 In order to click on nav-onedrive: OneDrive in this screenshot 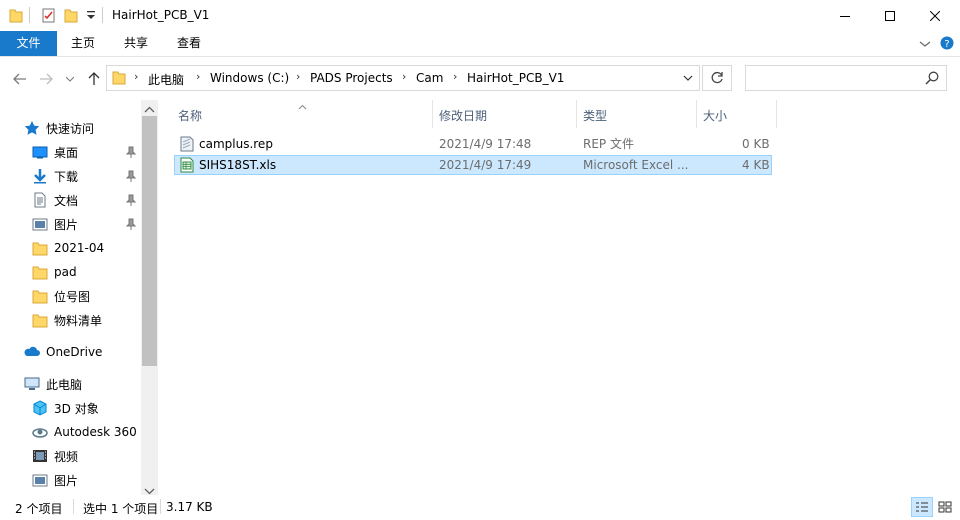, I will do `click(70, 352)`.